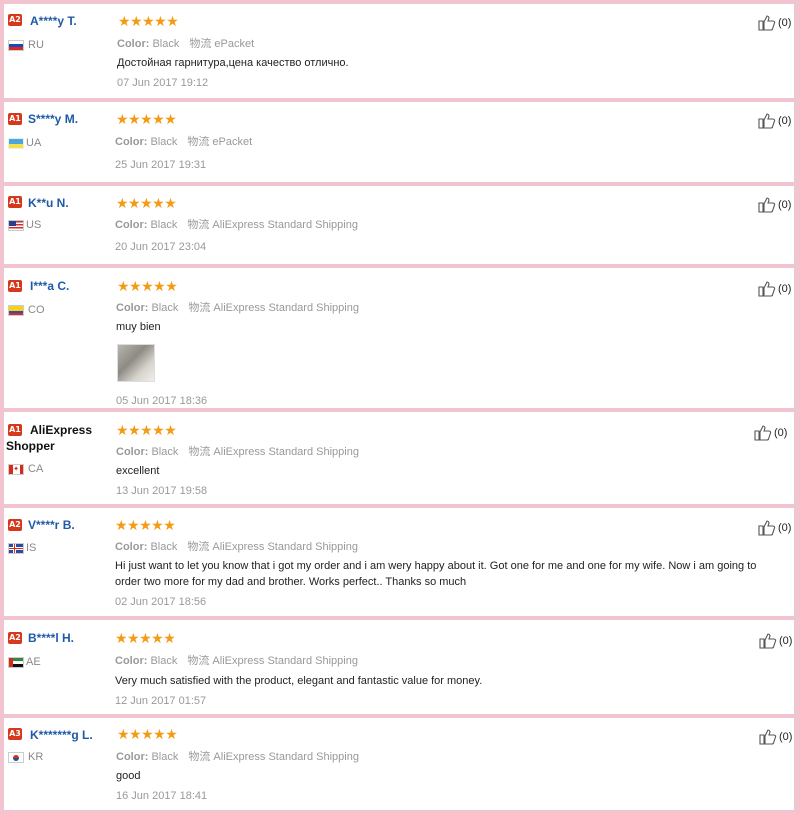 Image resolution: width=800 pixels, height=813 pixels. What do you see at coordinates (162, 491) in the screenshot?
I see `review-date: 13 Jun 2017 19:58` at bounding box center [162, 491].